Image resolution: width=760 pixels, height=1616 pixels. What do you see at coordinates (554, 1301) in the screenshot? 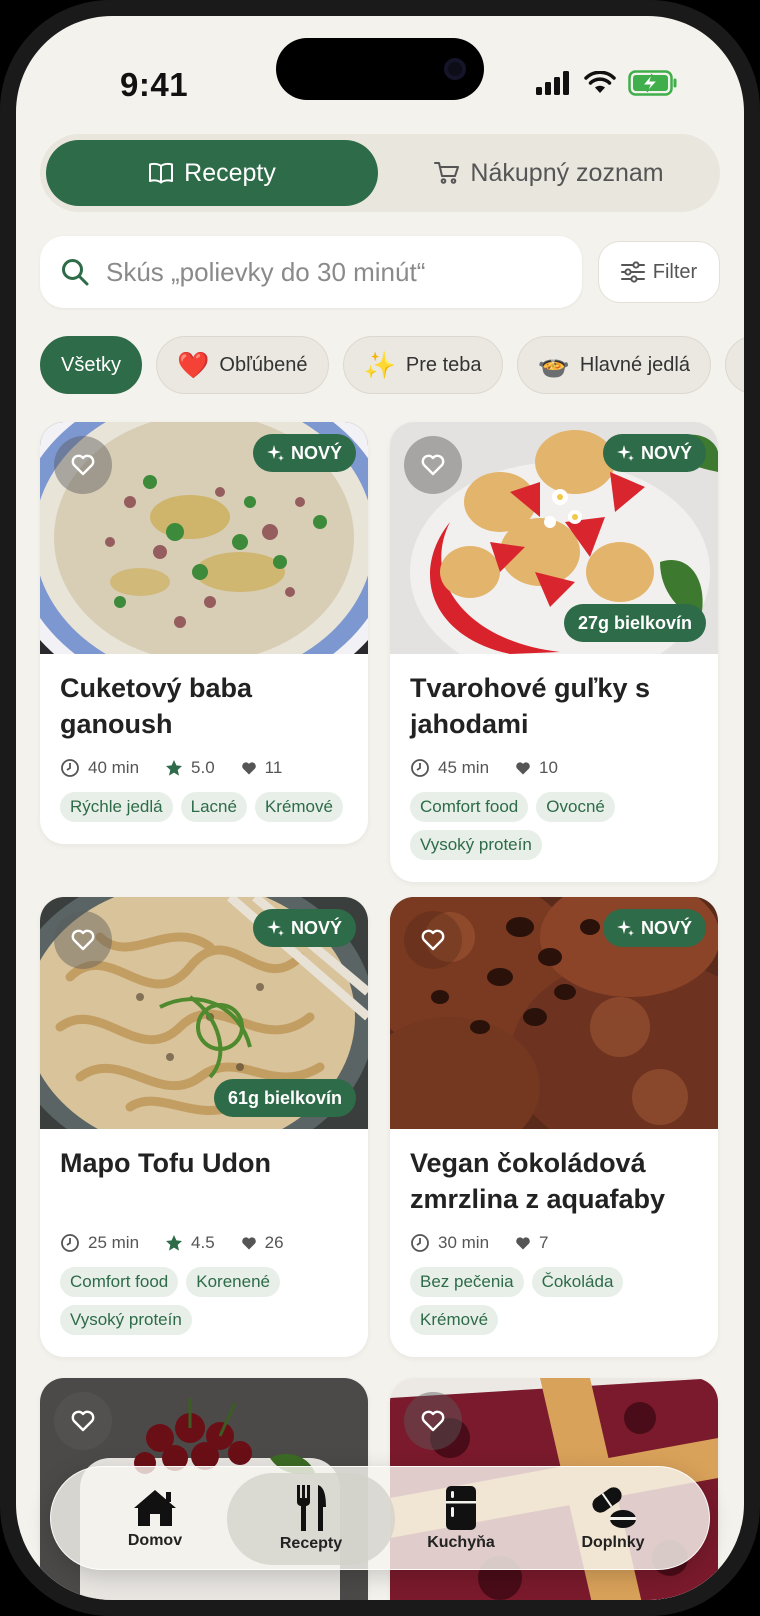
I see `recipe-tags: Bez pečenia Čokoláda Krémové` at bounding box center [554, 1301].